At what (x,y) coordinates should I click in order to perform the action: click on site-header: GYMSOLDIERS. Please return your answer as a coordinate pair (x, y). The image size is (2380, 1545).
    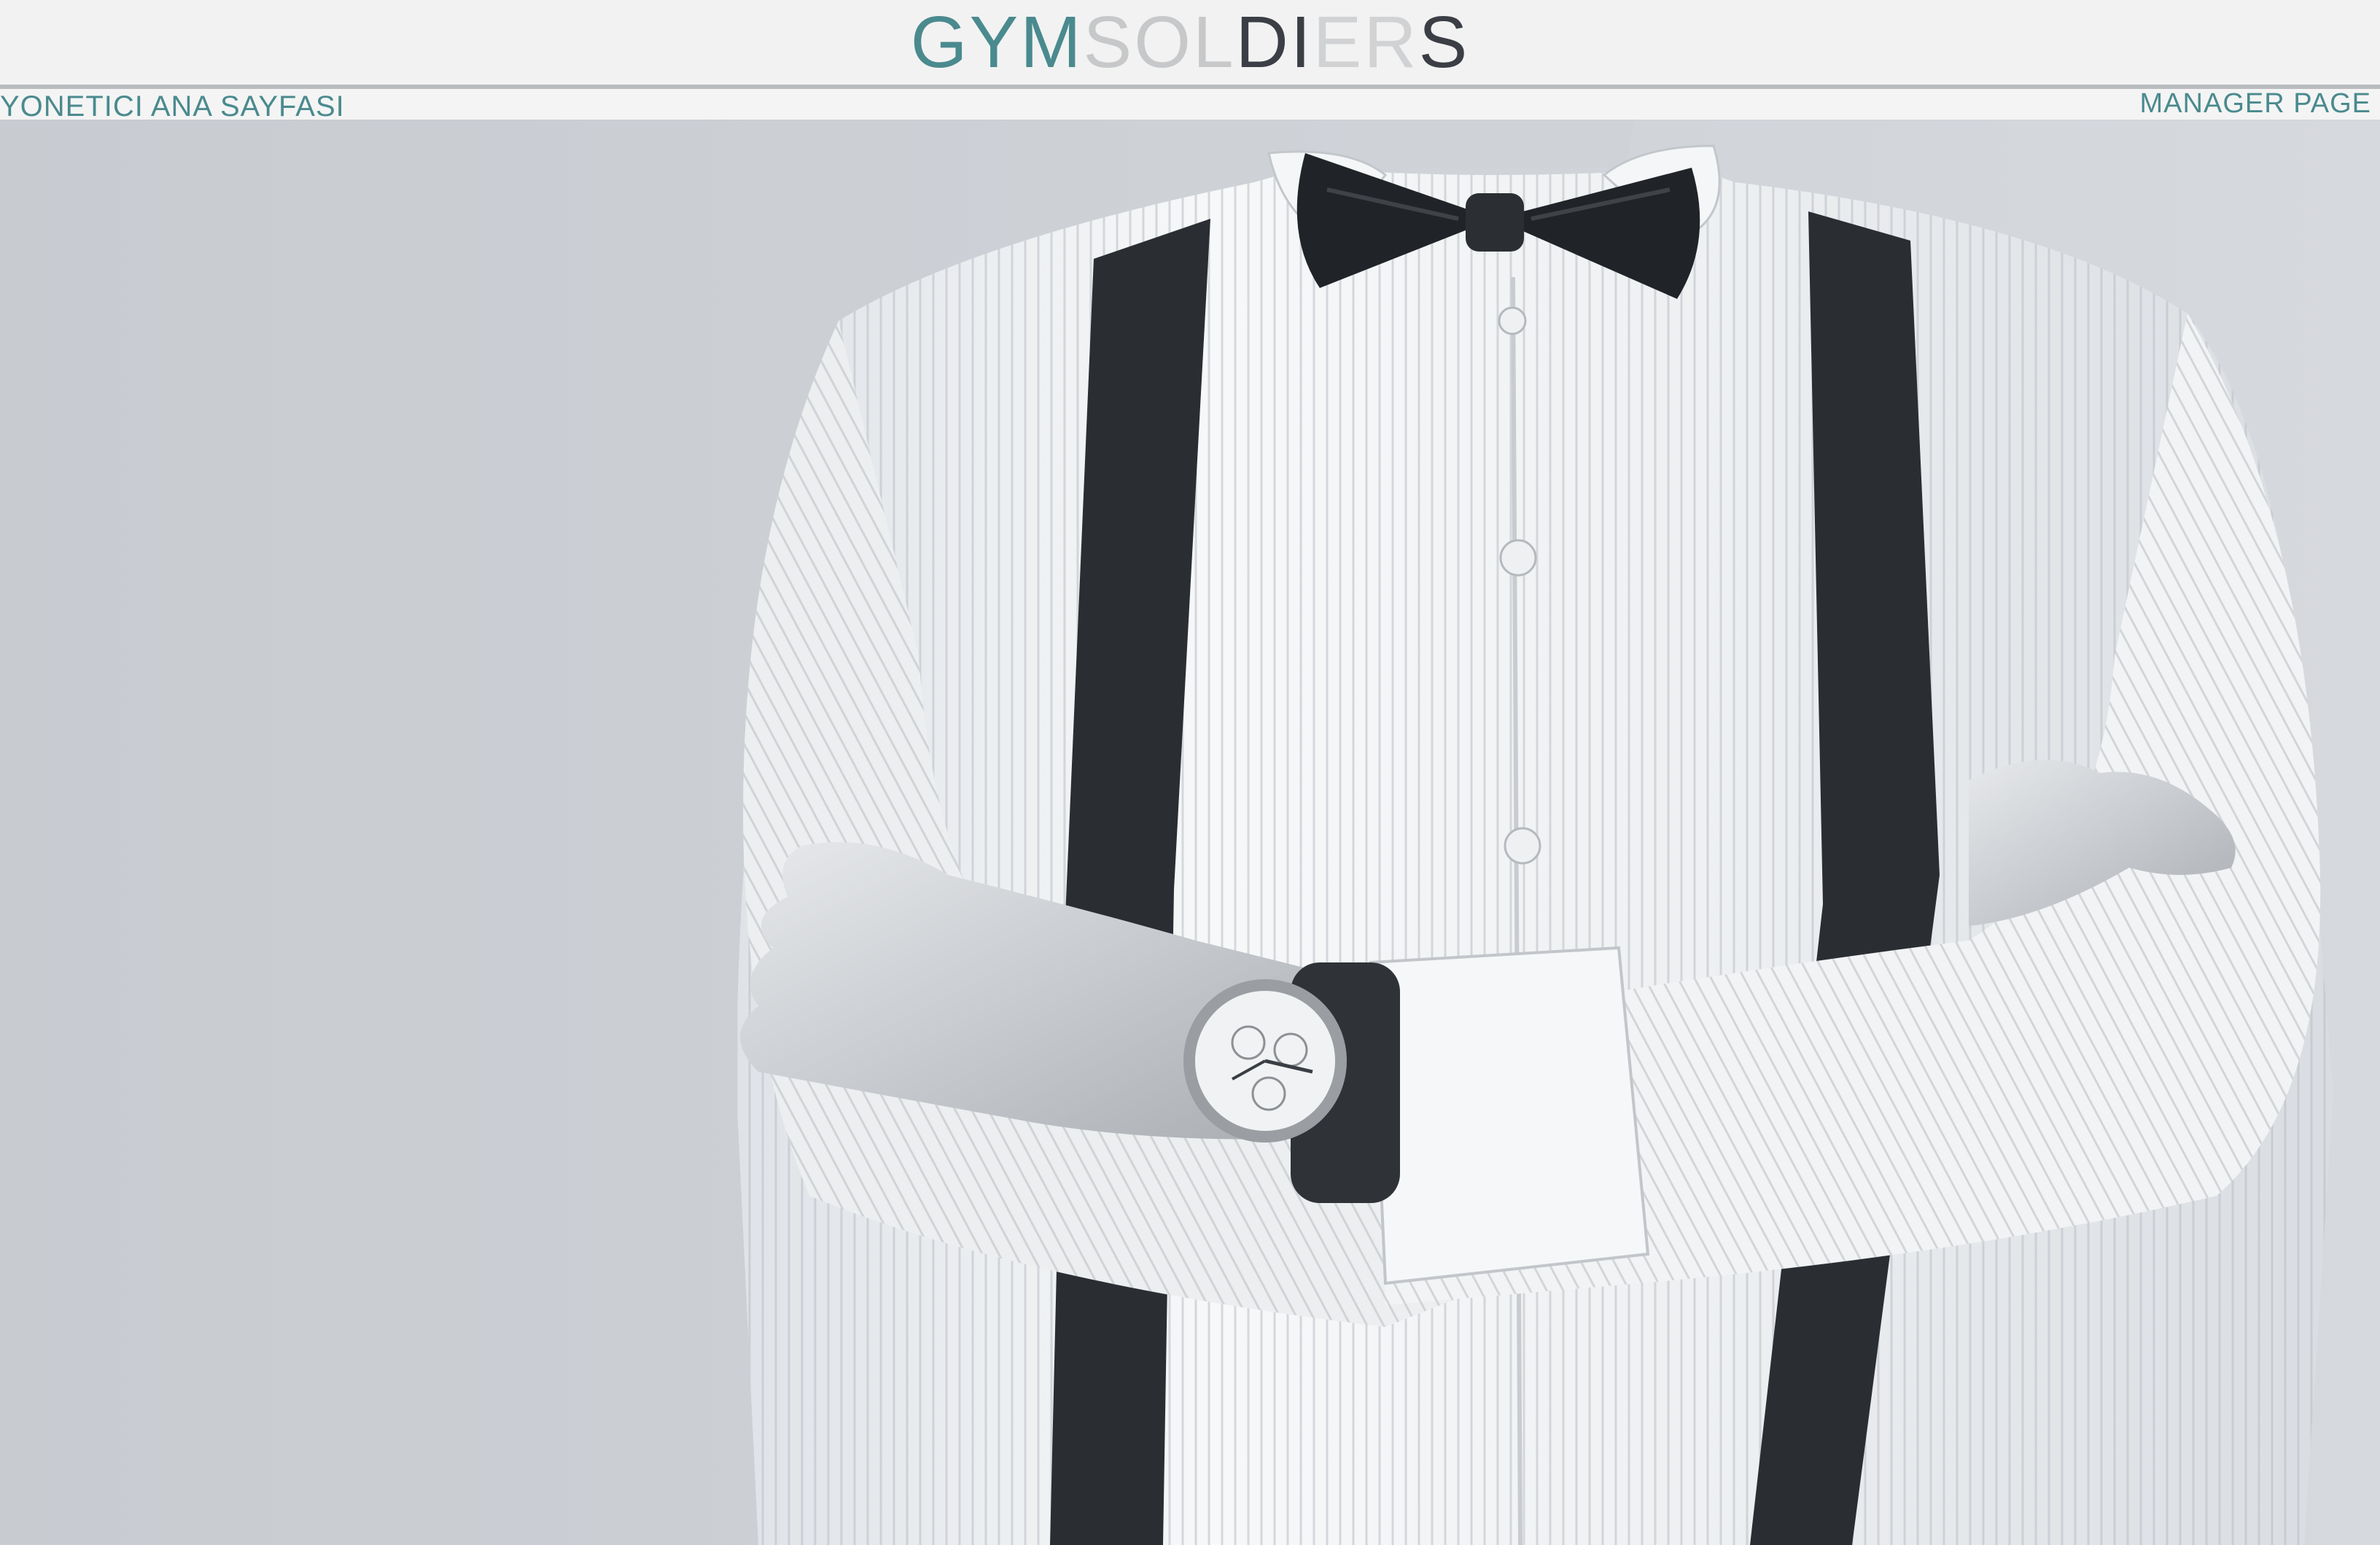
    Looking at the image, I should click on (1190, 42).